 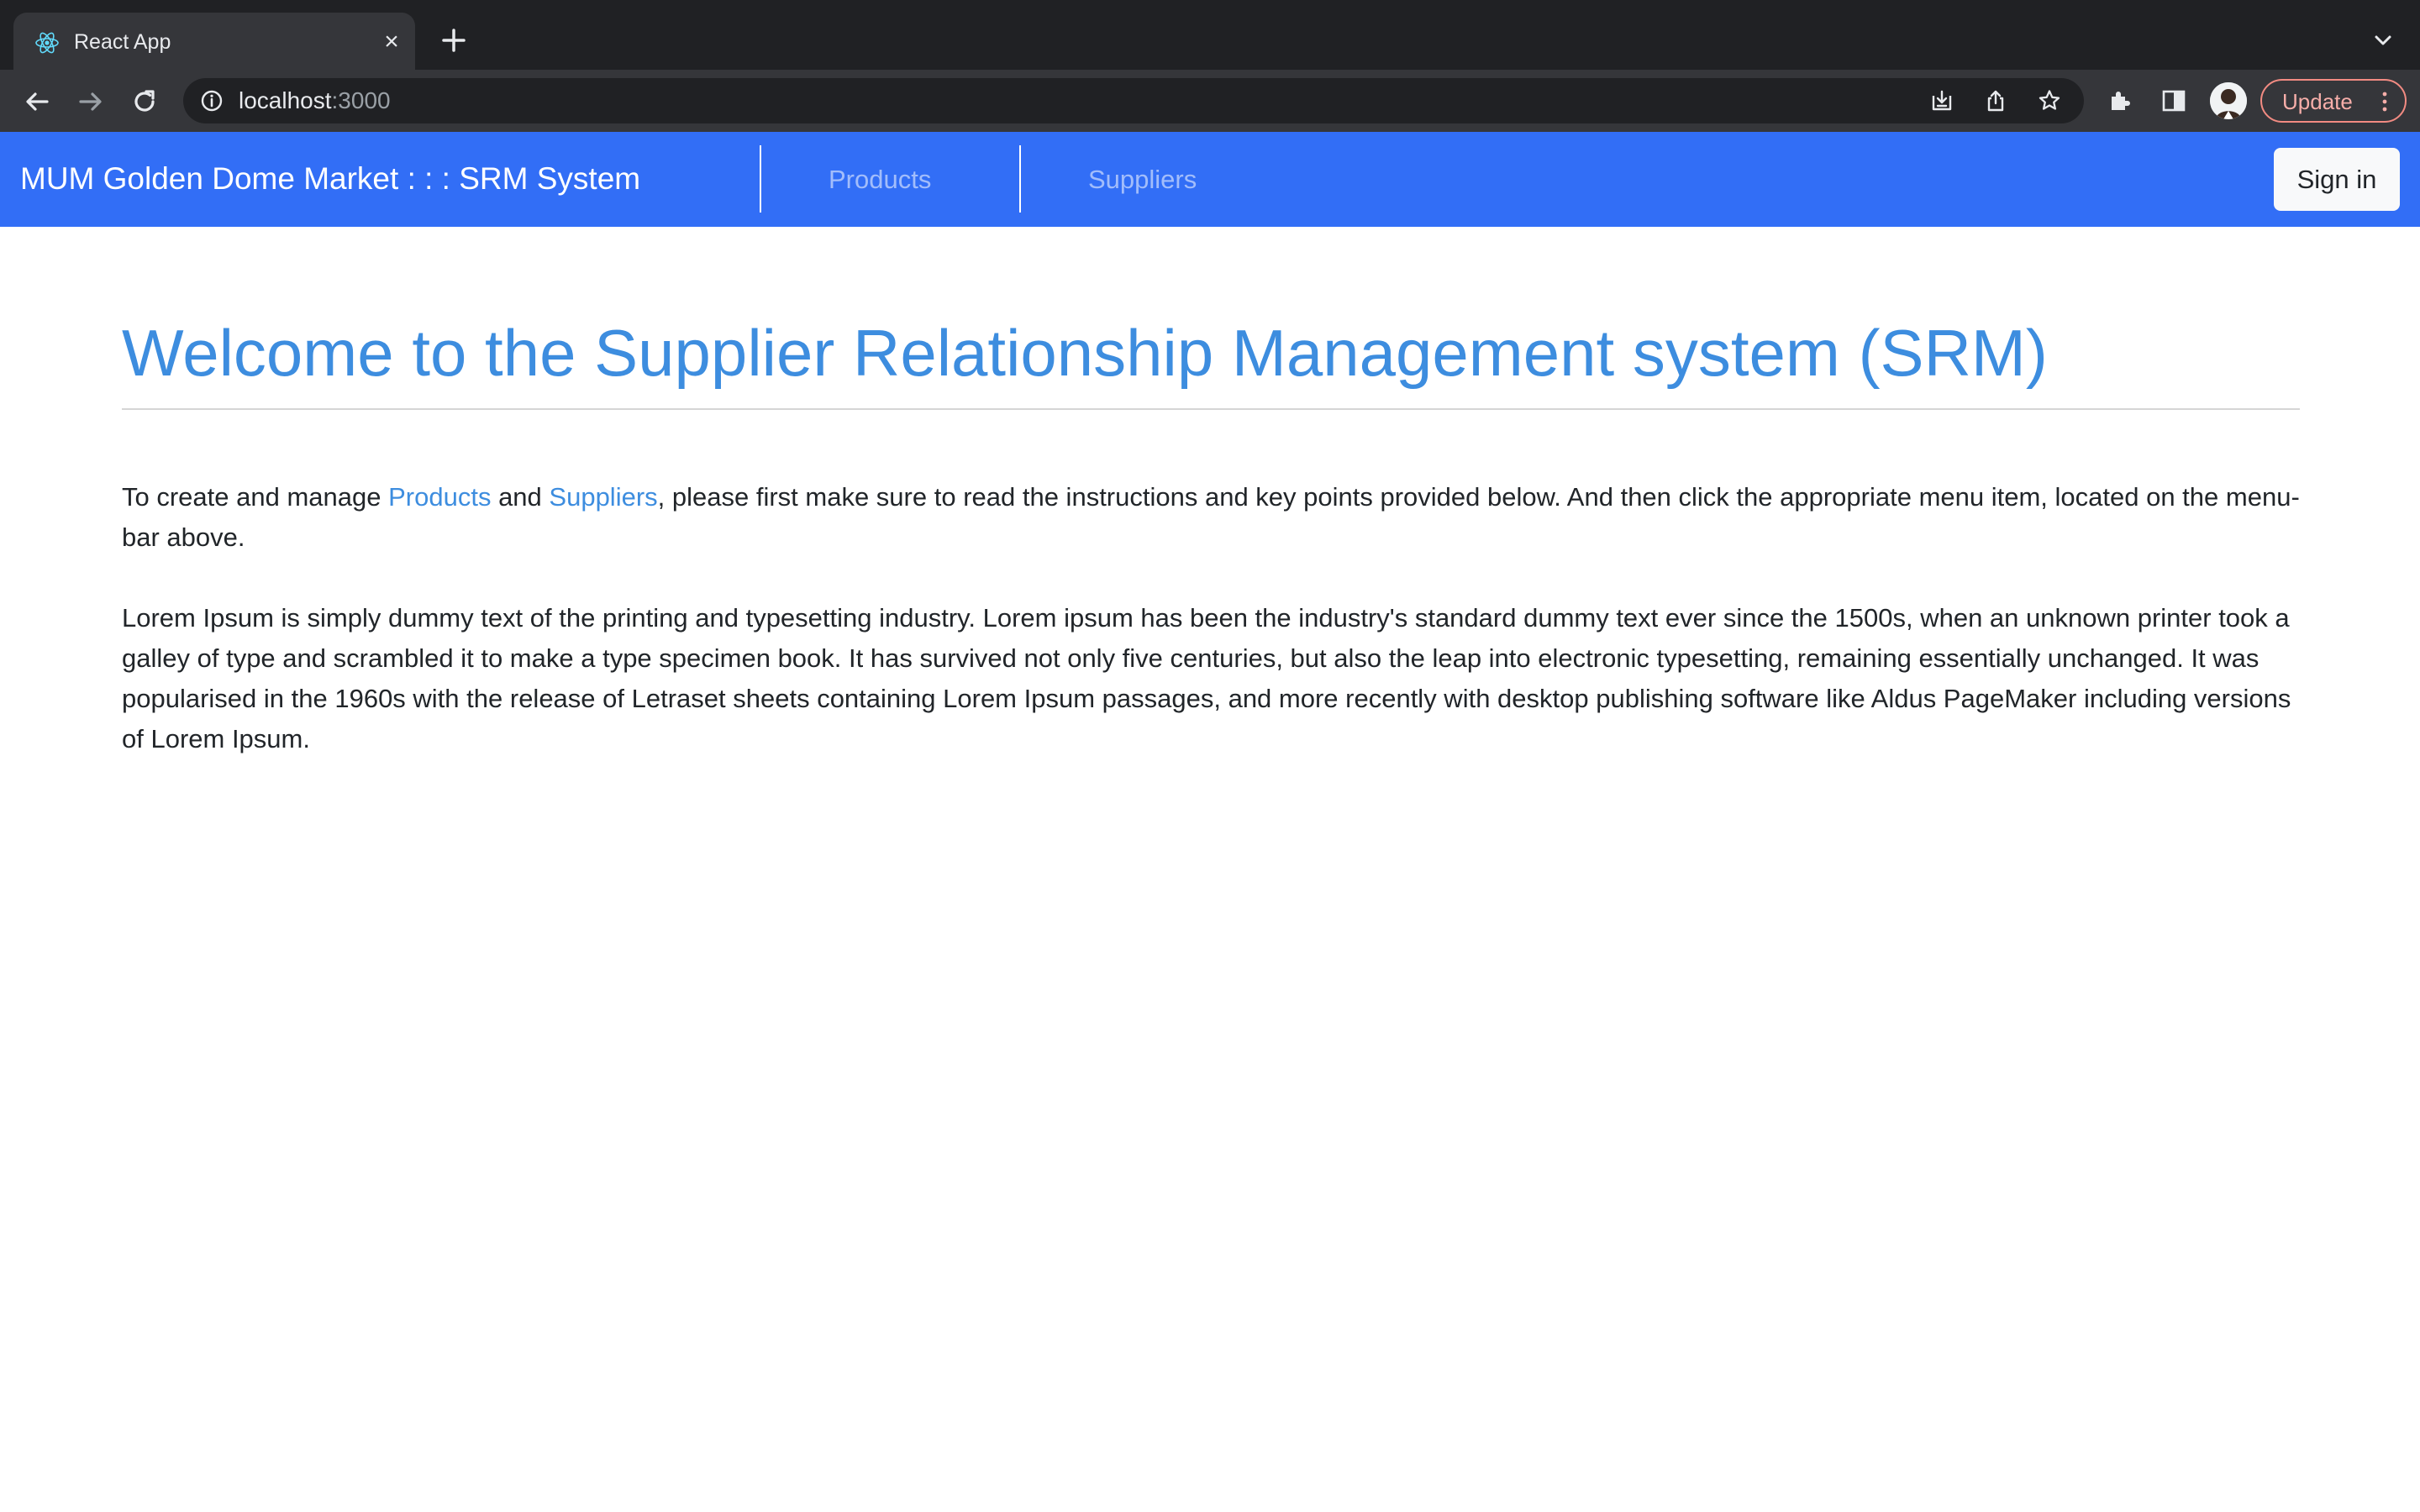 I want to click on brand-link: MUM Golden Dome Market : : : SRM System, so click(x=330, y=178).